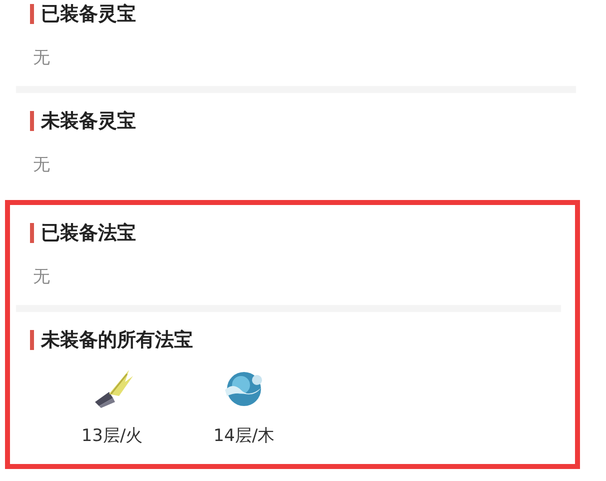 This screenshot has width=606, height=481. What do you see at coordinates (88, 14) in the screenshot?
I see `section-title: 已装备灵宝` at bounding box center [88, 14].